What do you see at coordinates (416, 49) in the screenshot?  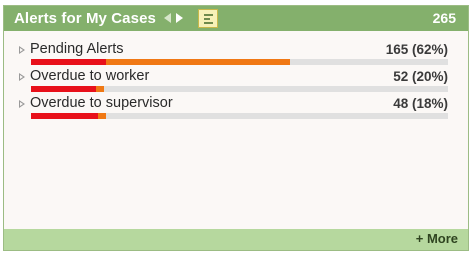 I see `alert-value: 165 (62%)` at bounding box center [416, 49].